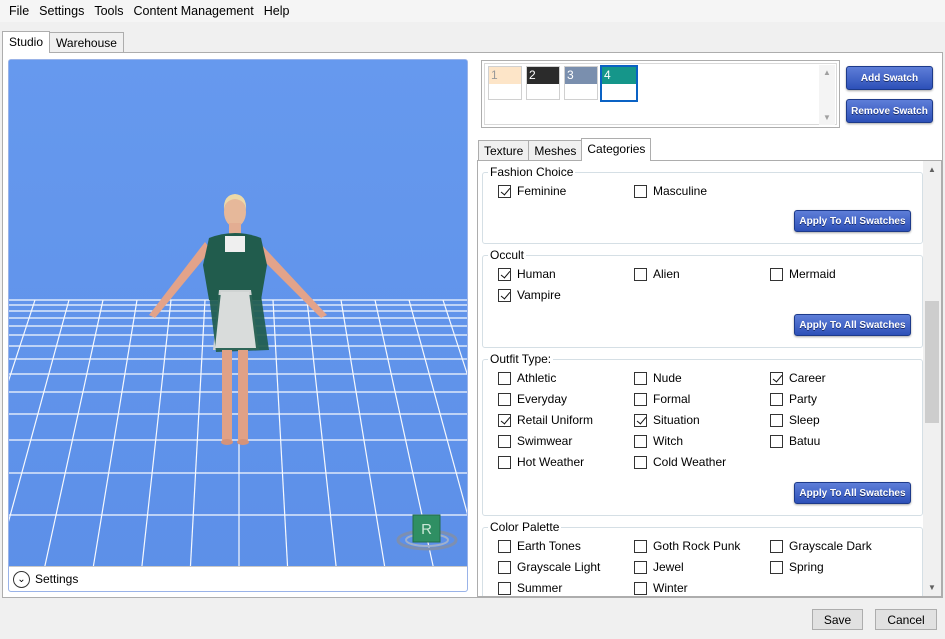 This screenshot has height=639, width=945. I want to click on checkbox-alien: Alien, so click(657, 274).